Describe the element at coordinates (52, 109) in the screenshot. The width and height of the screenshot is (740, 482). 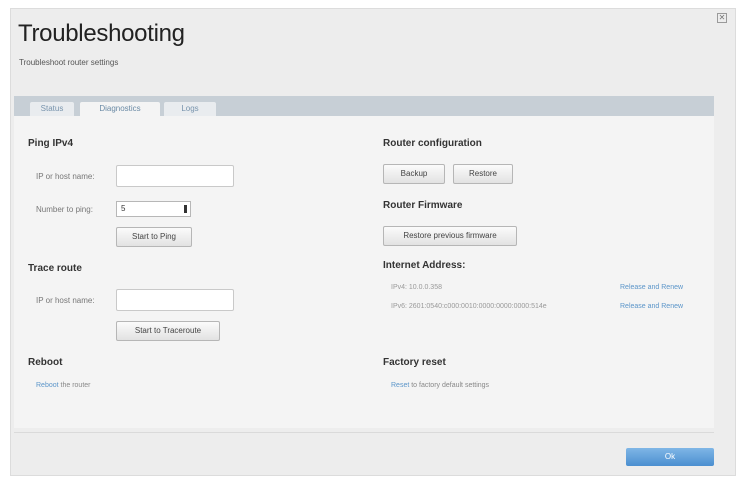
I see `tab-status: Status` at that location.